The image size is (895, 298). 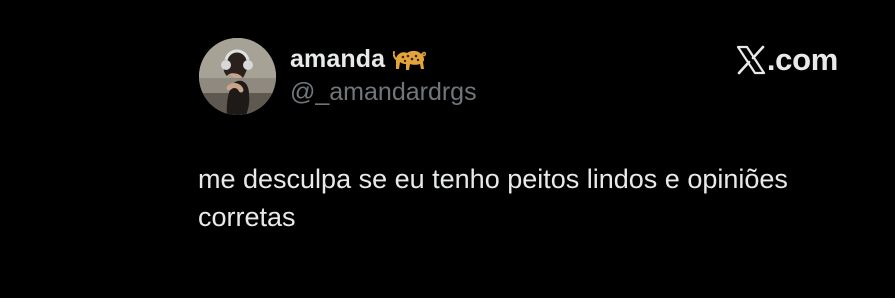 What do you see at coordinates (383, 92) in the screenshot?
I see `user-handle: @_amandardrgs` at bounding box center [383, 92].